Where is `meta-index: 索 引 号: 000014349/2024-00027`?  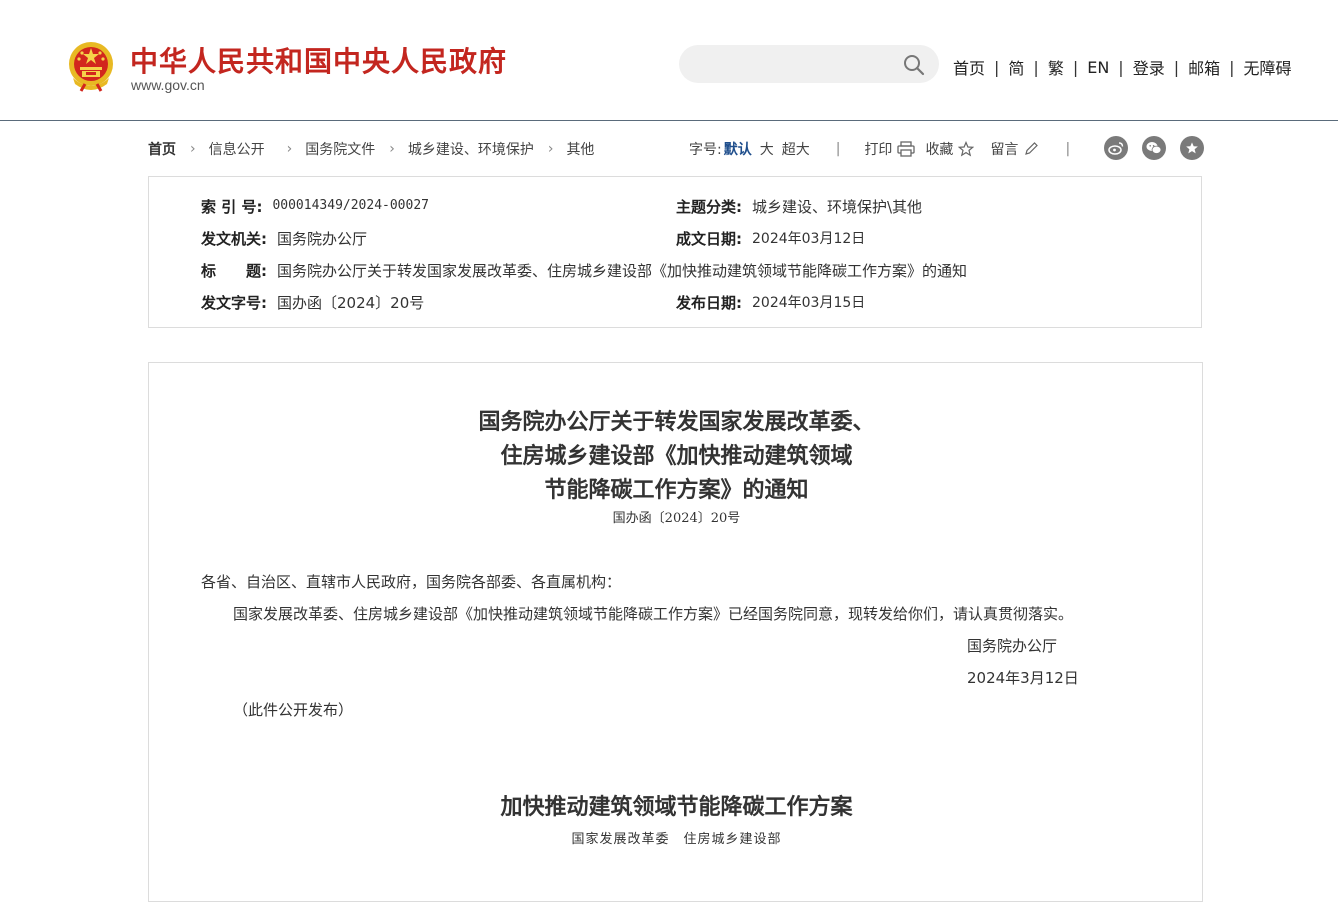
meta-index: 索 引 号: 000014349/2024-00027 is located at coordinates (315, 206).